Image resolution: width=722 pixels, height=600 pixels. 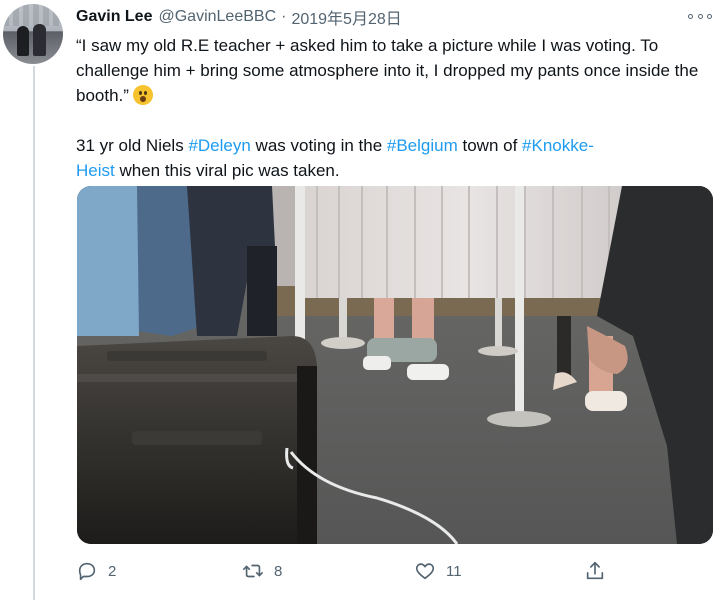 I want to click on more-options-icon, so click(x=700, y=16).